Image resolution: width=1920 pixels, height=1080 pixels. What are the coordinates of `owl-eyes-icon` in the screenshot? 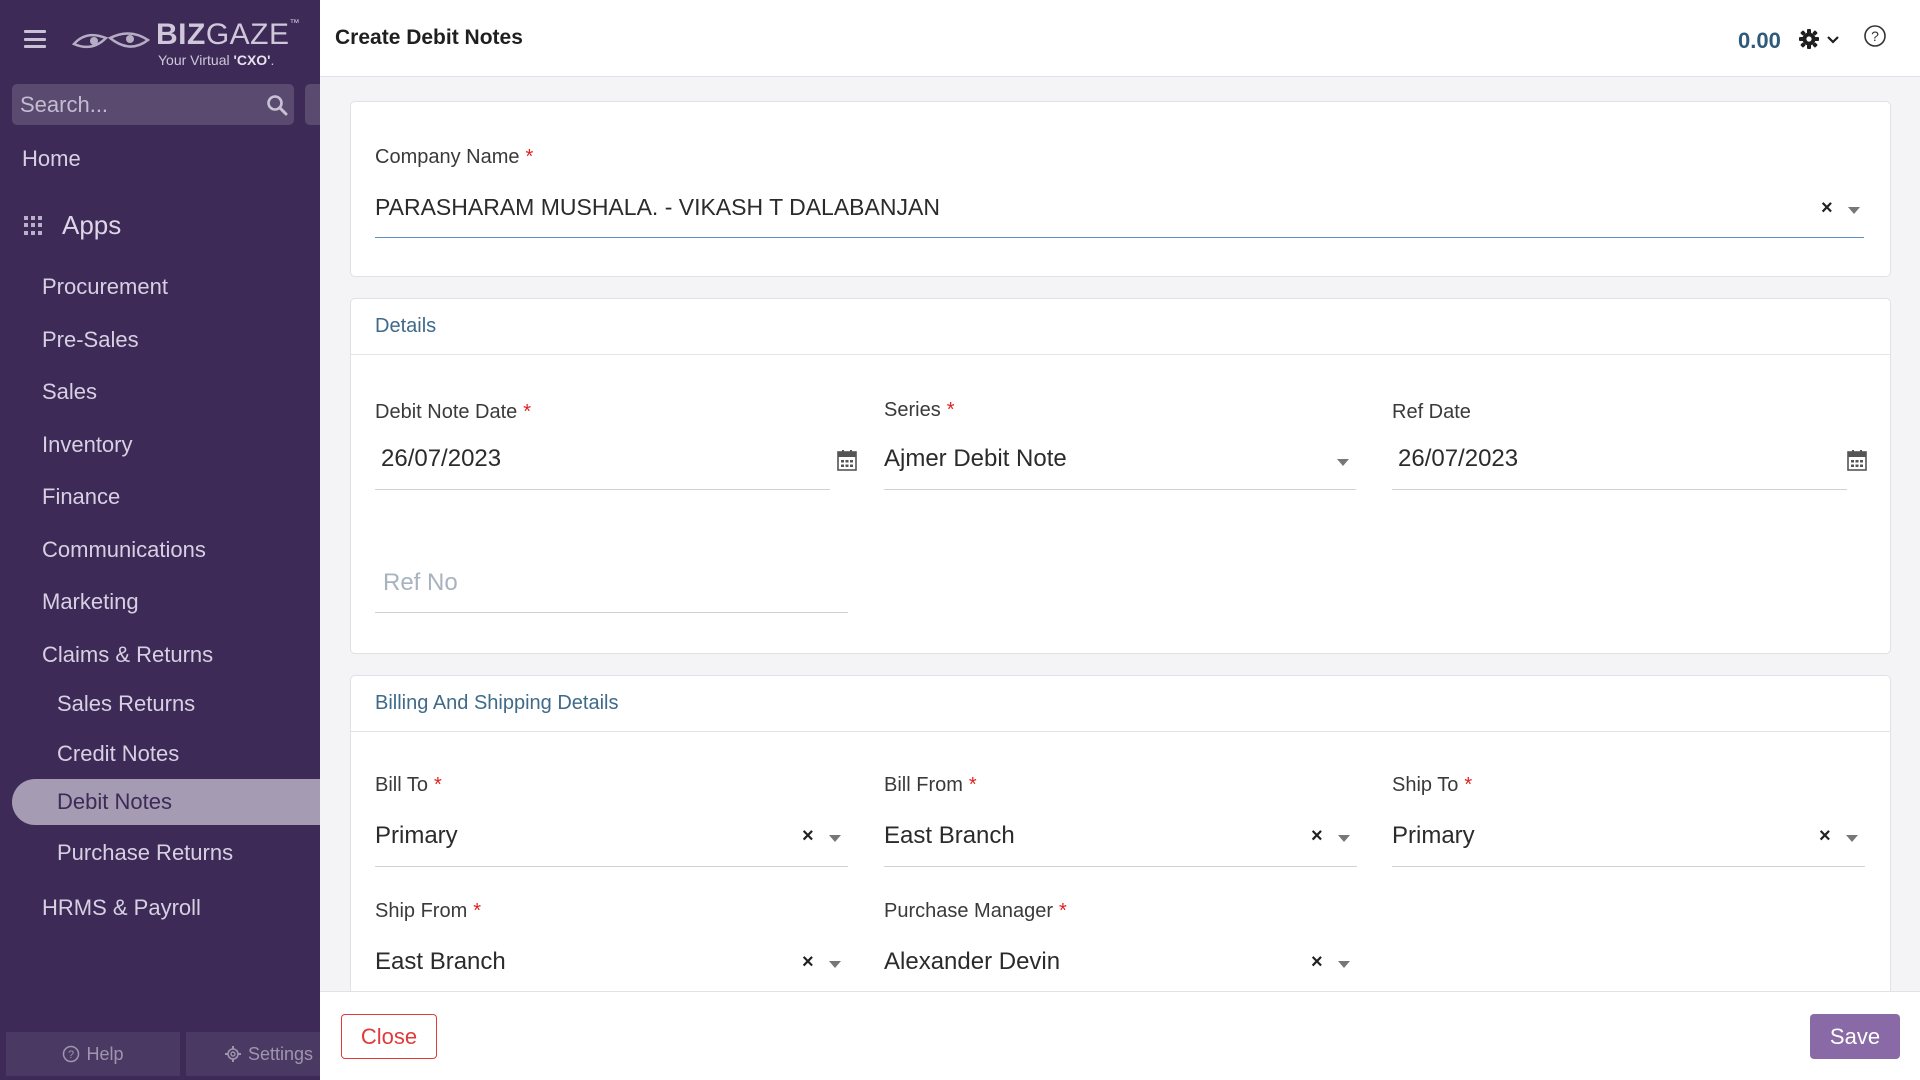 It's located at (111, 40).